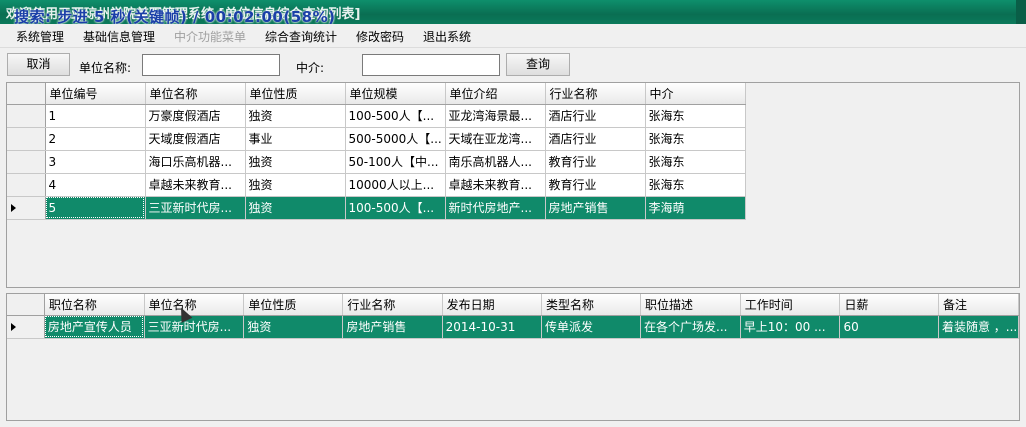 This screenshot has height=427, width=1026. I want to click on units-column-header: 行业名称, so click(595, 94).